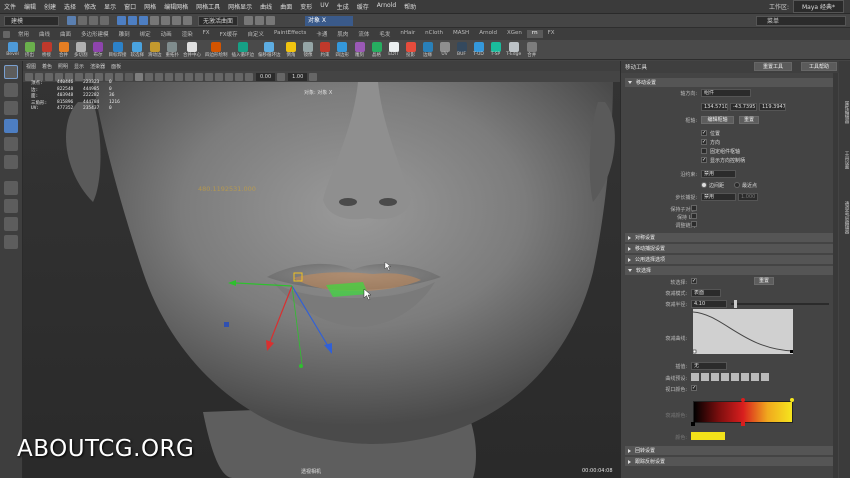 This screenshot has height=478, width=850. What do you see at coordinates (407, 34) in the screenshot?
I see `shelf-tab: nHair` at bounding box center [407, 34].